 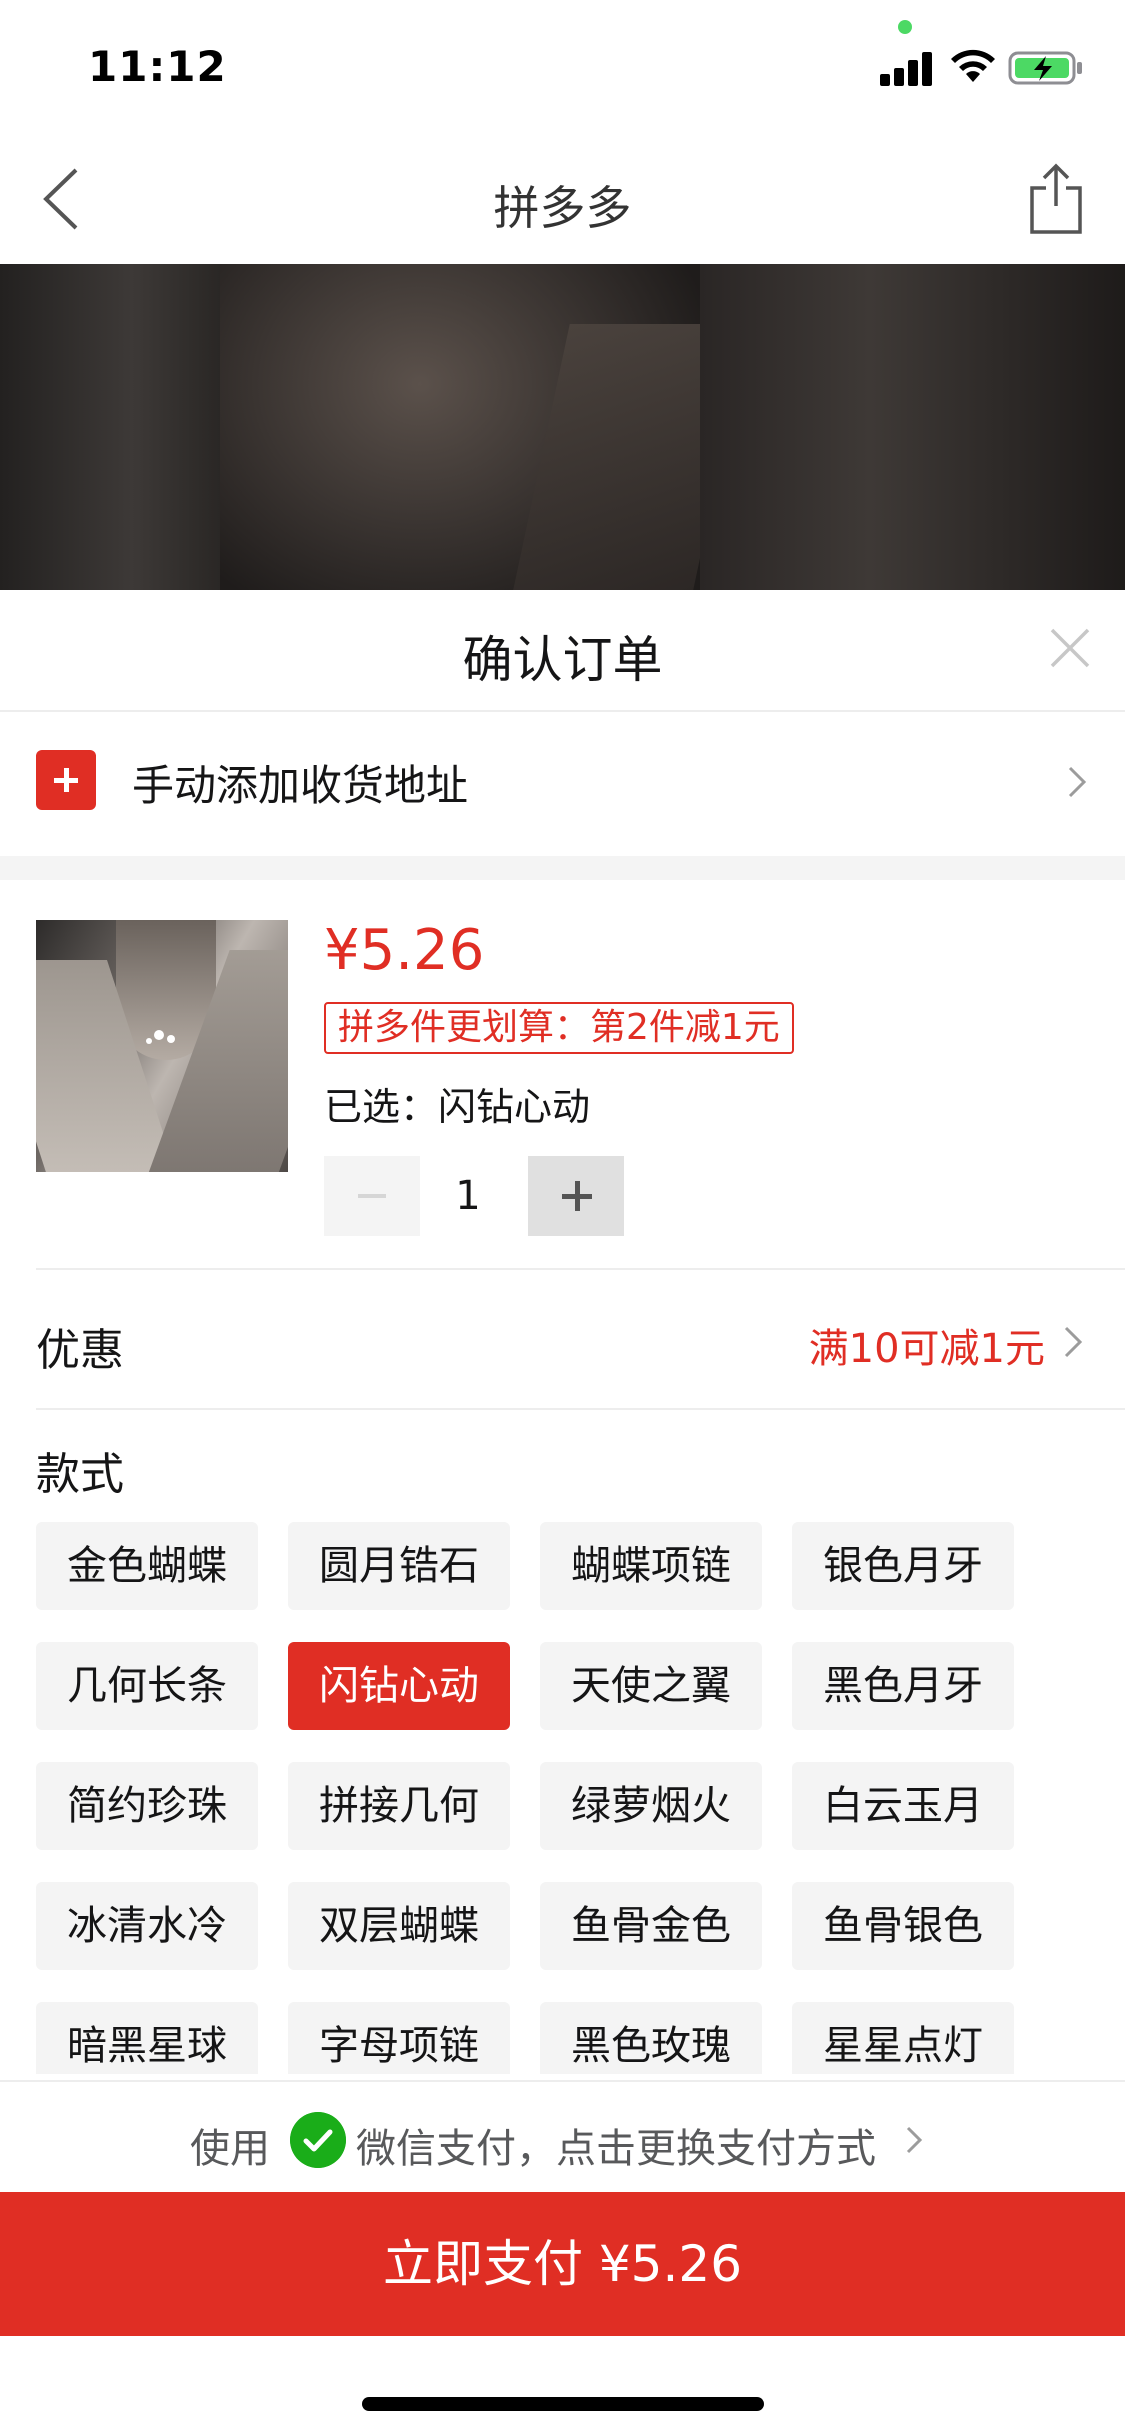 What do you see at coordinates (147, 1926) in the screenshot?
I see `style-option: 冰清水冷` at bounding box center [147, 1926].